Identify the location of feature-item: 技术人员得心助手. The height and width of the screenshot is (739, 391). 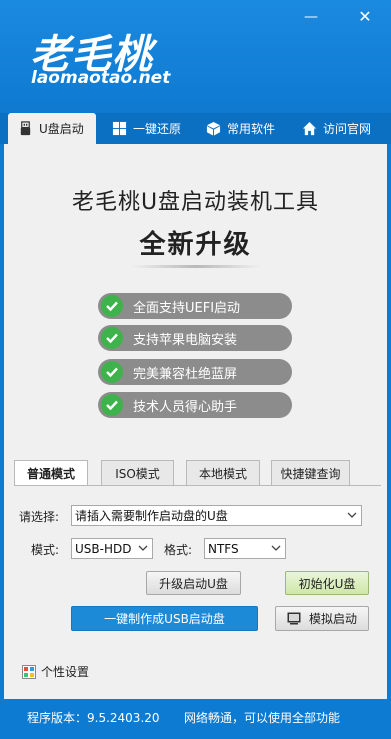
(195, 405).